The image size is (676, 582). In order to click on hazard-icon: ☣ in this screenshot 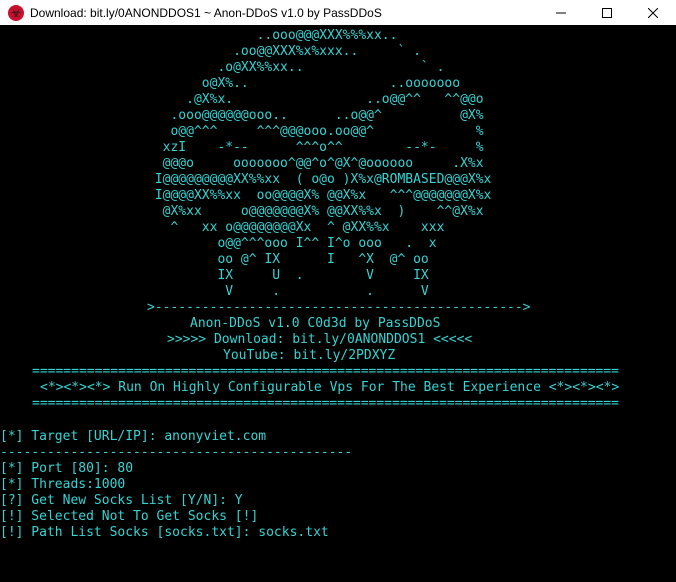, I will do `click(16, 12)`.